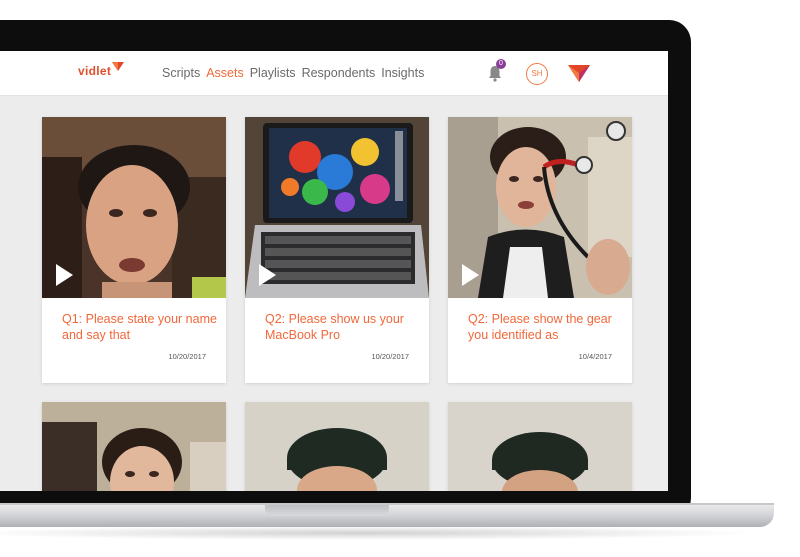 This screenshot has width=800, height=557. Describe the element at coordinates (225, 73) in the screenshot. I see `nav-assets: Assets` at that location.